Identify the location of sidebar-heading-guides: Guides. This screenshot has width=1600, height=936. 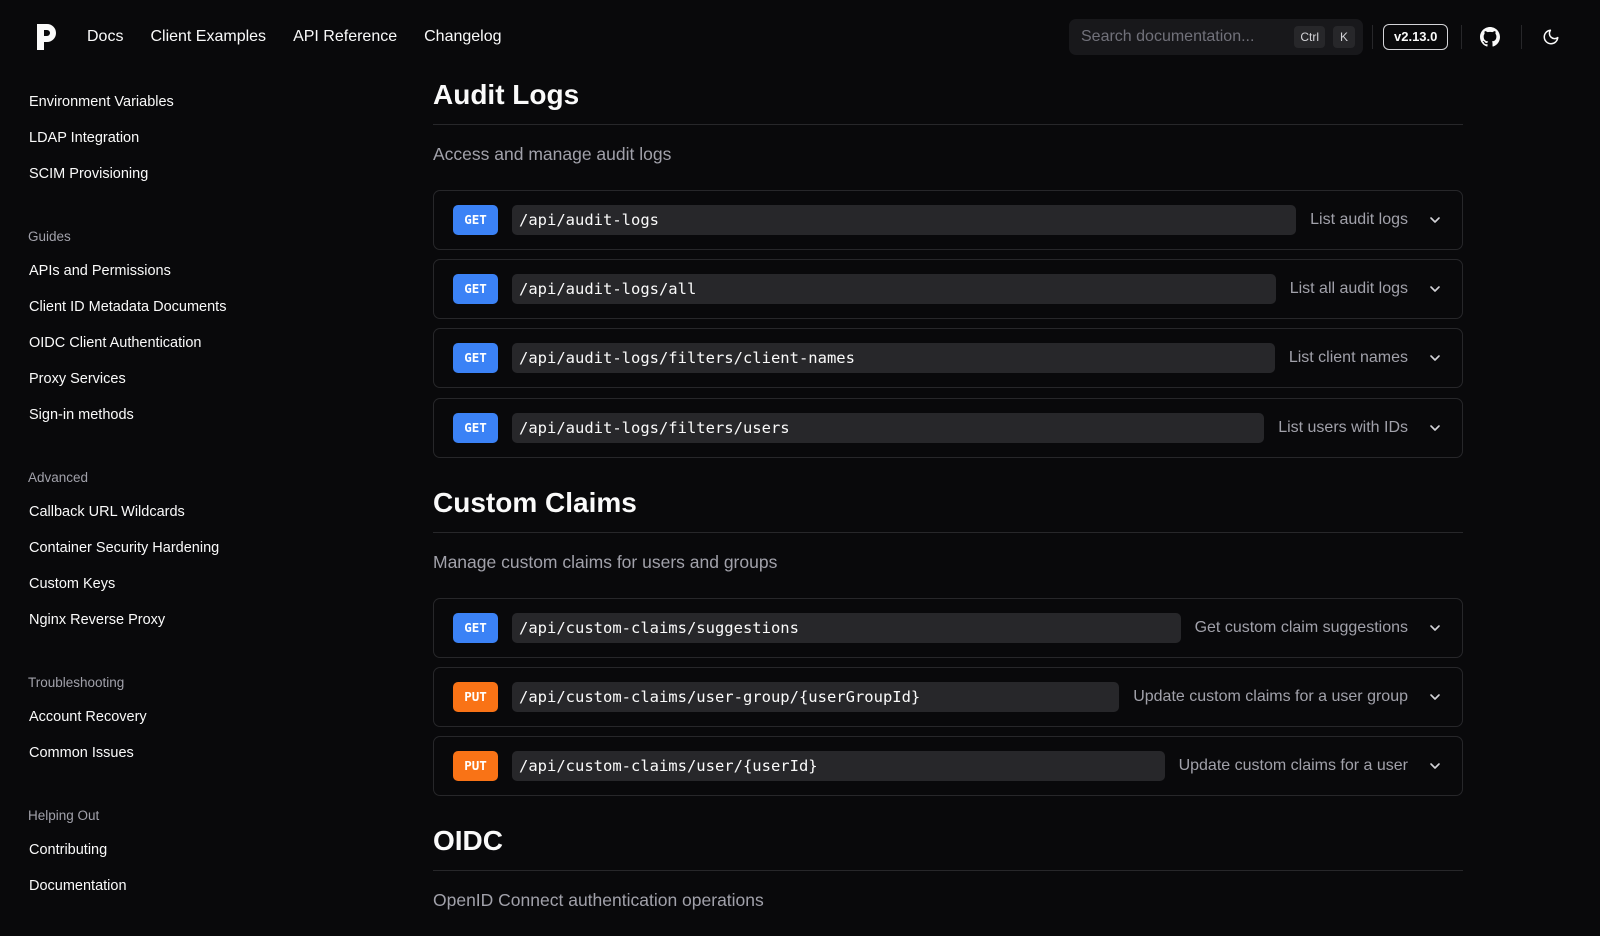
(49, 236).